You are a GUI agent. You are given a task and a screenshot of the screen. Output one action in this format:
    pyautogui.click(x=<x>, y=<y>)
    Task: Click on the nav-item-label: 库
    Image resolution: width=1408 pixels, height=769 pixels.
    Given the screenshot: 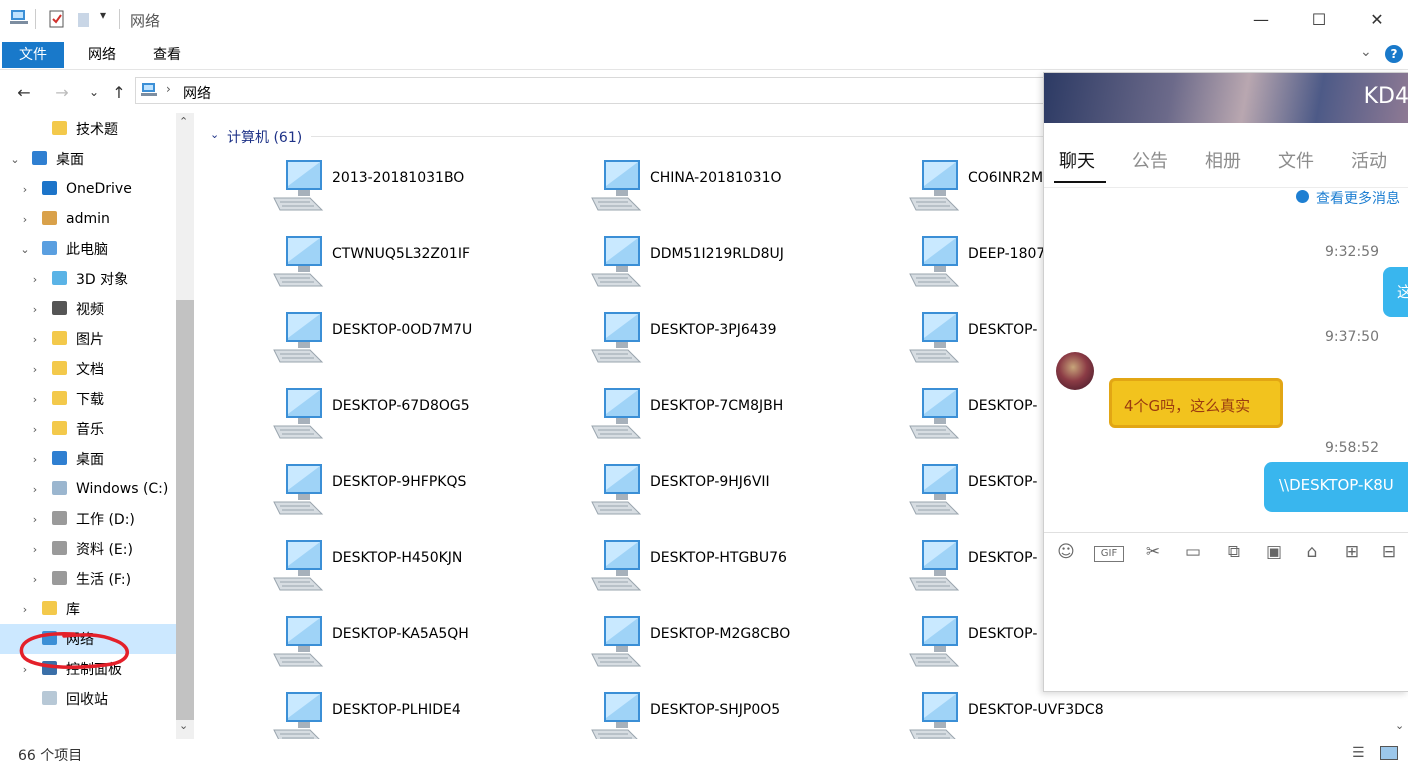 What is the action you would take?
    pyautogui.click(x=73, y=610)
    